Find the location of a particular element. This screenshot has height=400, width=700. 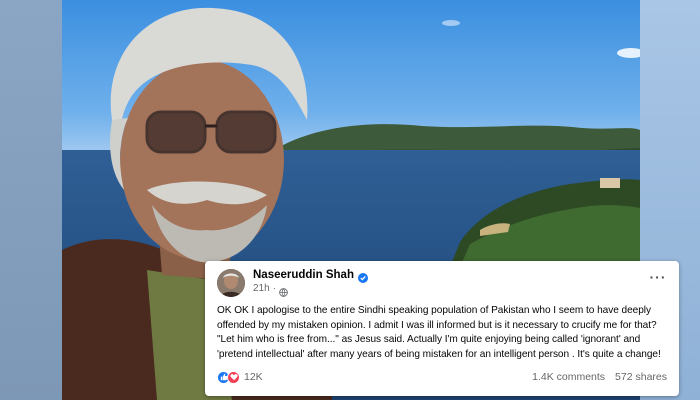

avatar is located at coordinates (231, 283).